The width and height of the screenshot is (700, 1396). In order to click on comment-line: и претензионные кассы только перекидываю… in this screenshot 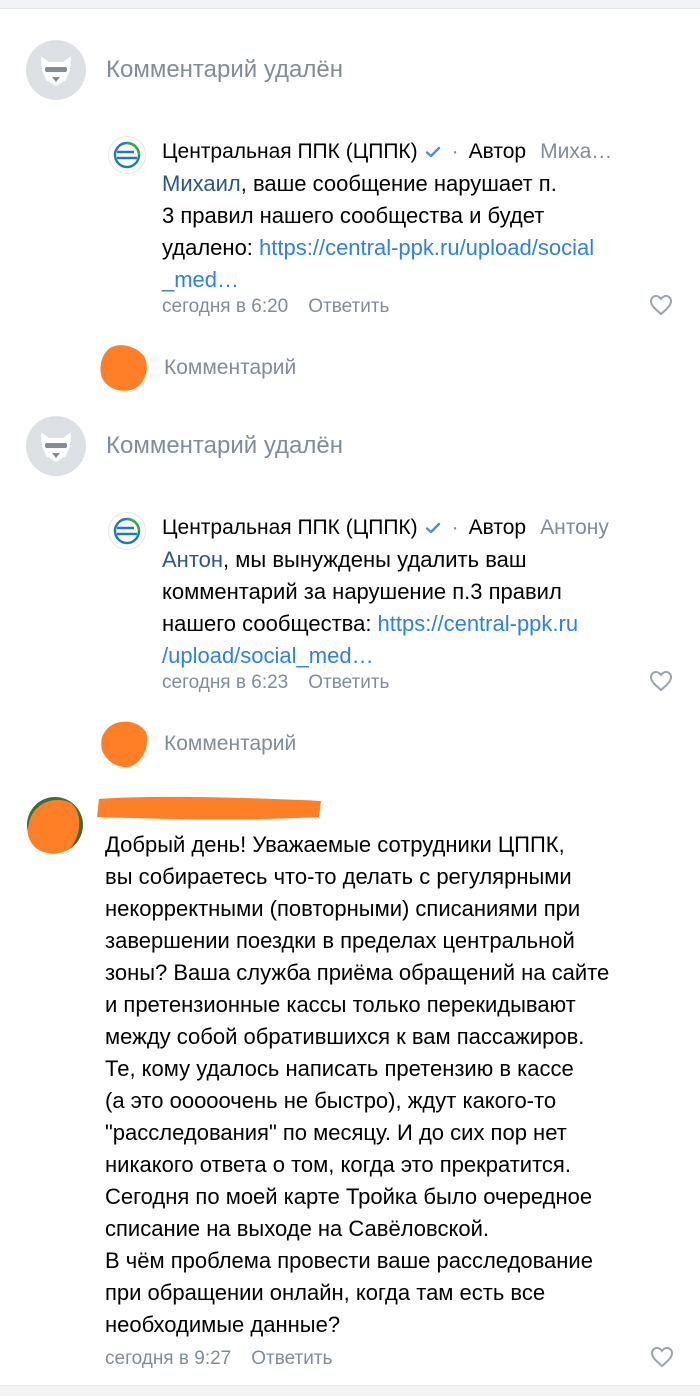, I will do `click(340, 1004)`.